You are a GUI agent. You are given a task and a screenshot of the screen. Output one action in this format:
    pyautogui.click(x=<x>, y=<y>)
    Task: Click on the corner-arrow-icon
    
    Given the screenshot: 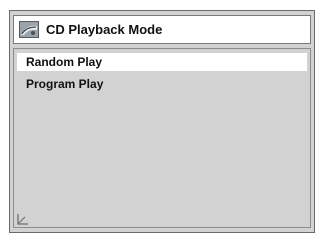 What is the action you would take?
    pyautogui.click(x=23, y=218)
    